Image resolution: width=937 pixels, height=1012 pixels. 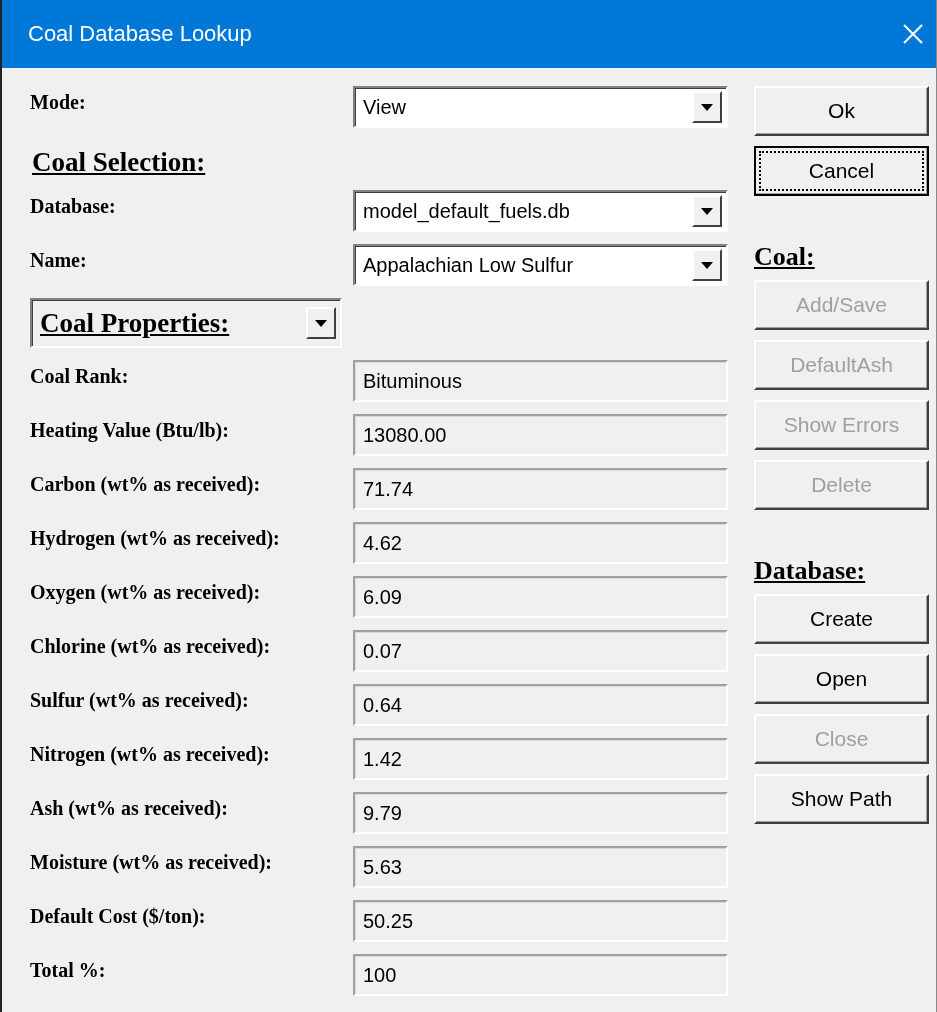 I want to click on readonly-field: Bituminous, so click(x=540, y=381).